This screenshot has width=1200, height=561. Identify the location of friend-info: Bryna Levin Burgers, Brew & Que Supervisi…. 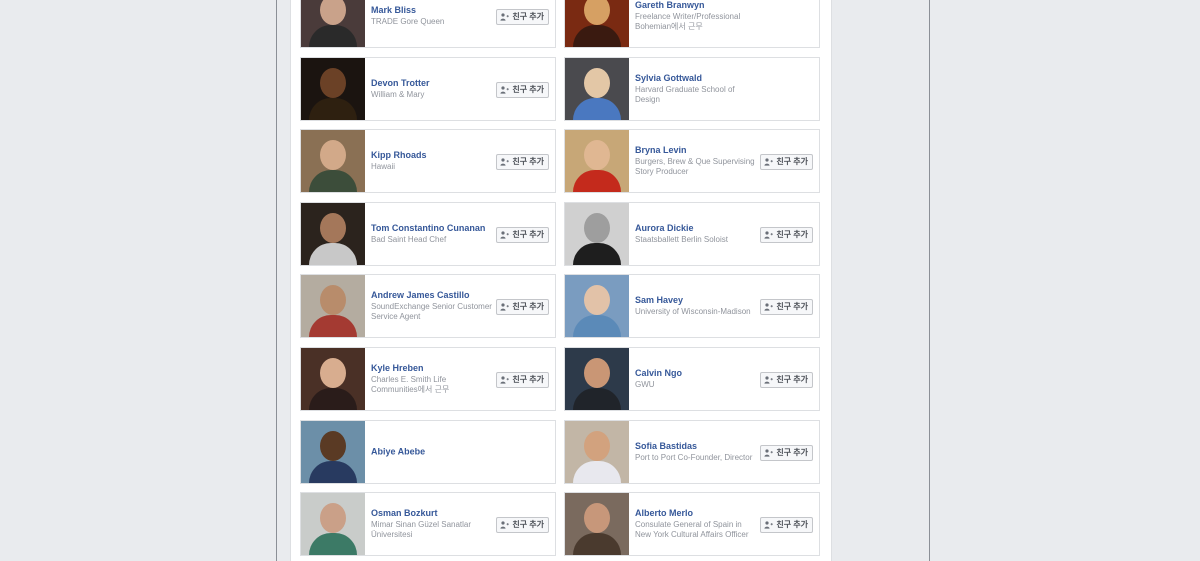
(696, 161).